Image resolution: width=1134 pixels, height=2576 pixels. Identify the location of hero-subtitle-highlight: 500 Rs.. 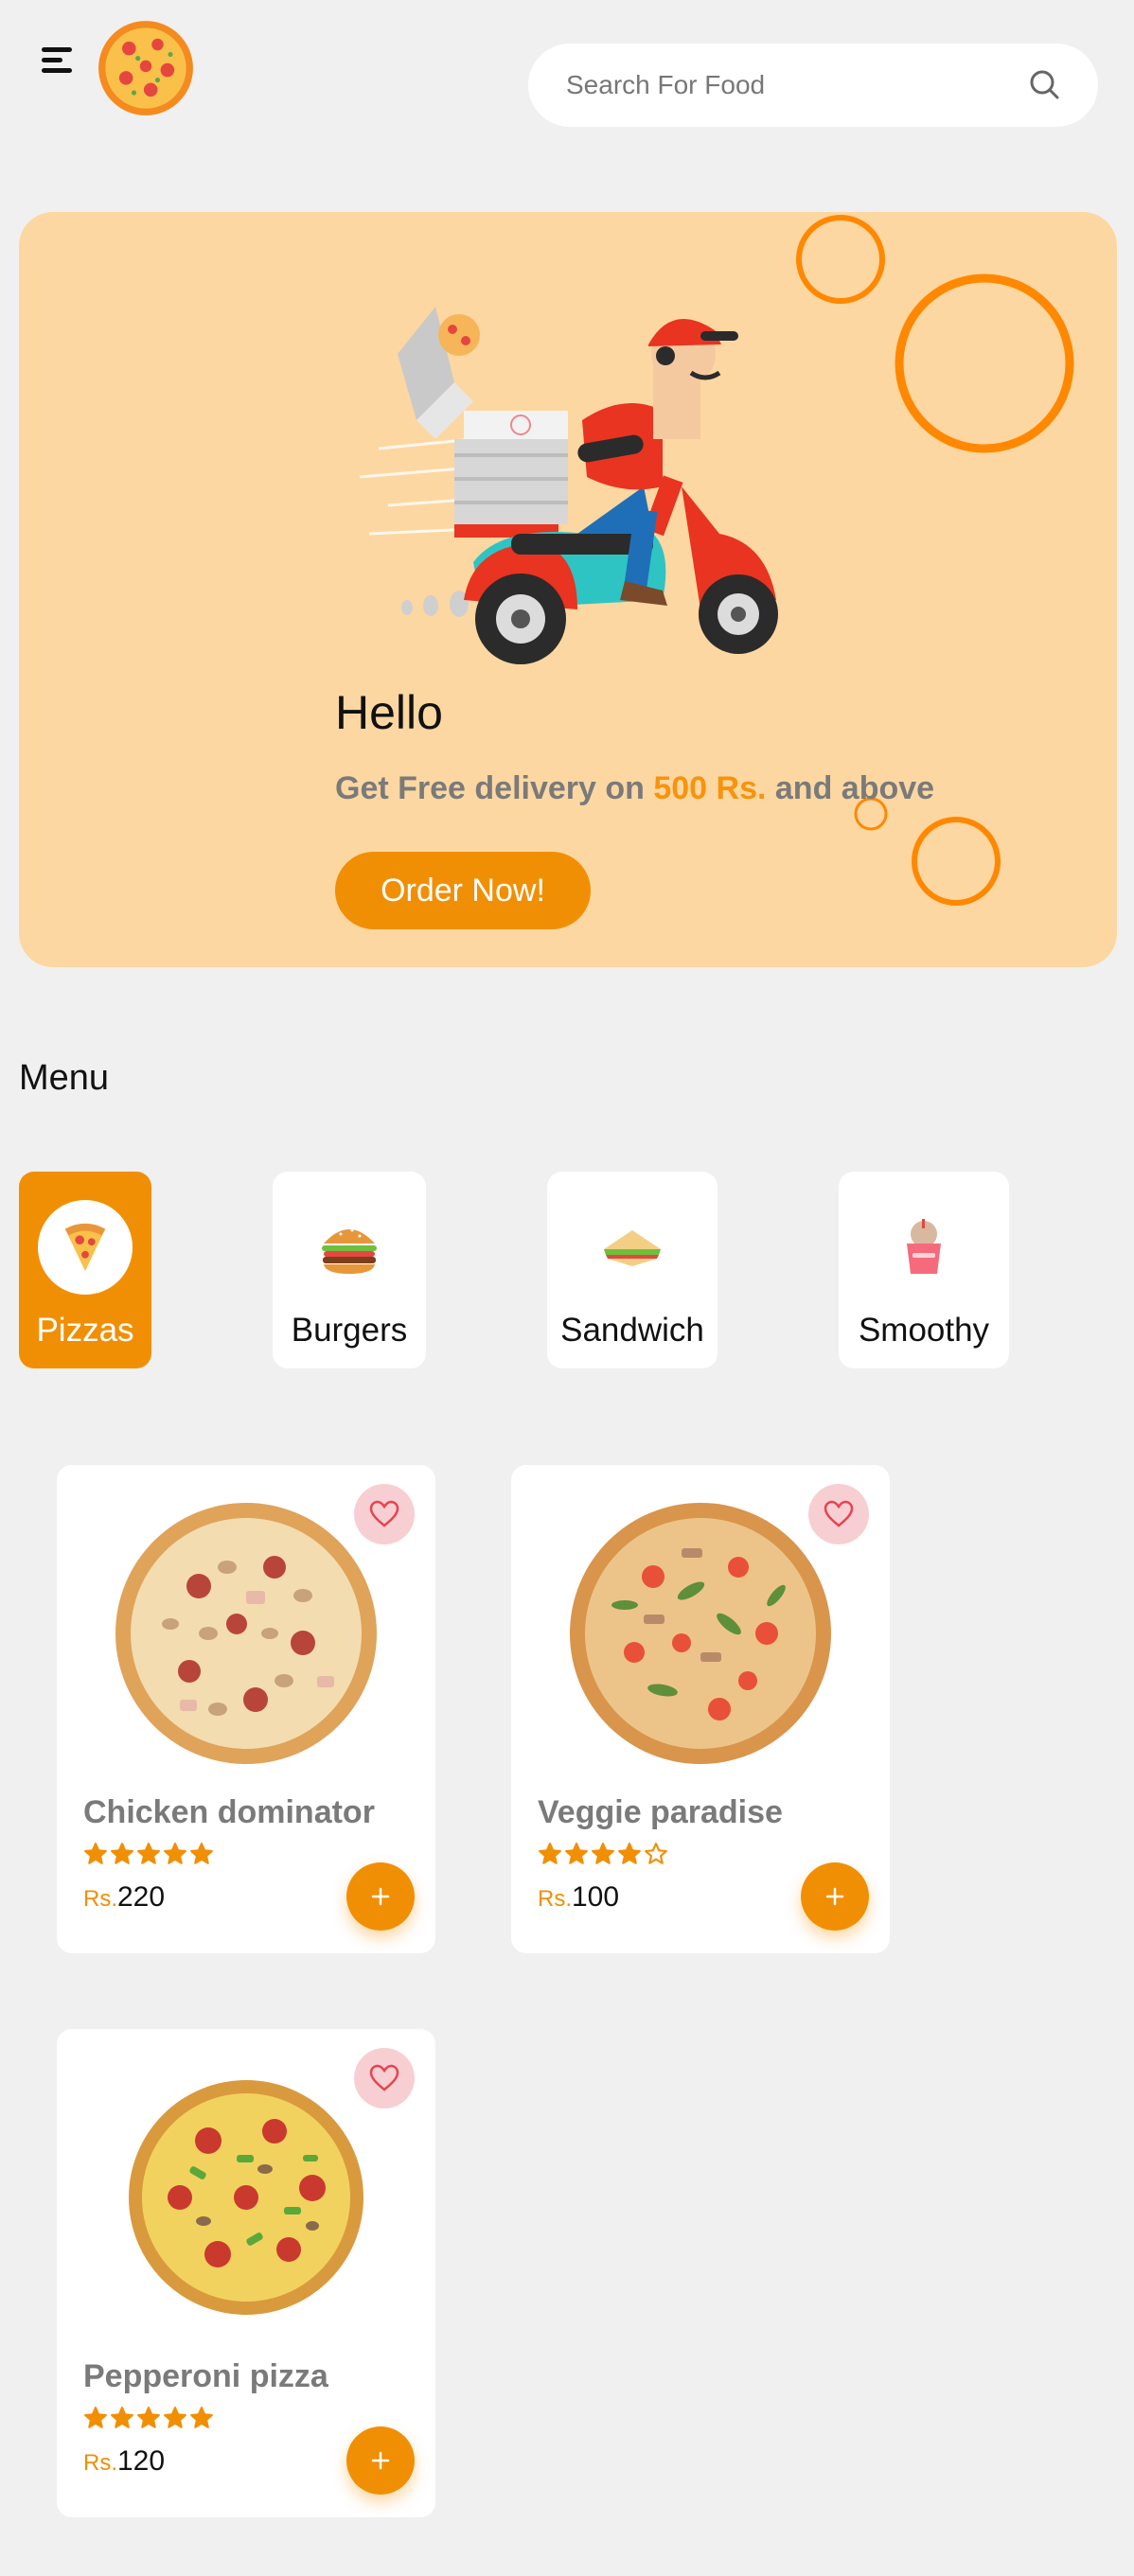
(710, 788).